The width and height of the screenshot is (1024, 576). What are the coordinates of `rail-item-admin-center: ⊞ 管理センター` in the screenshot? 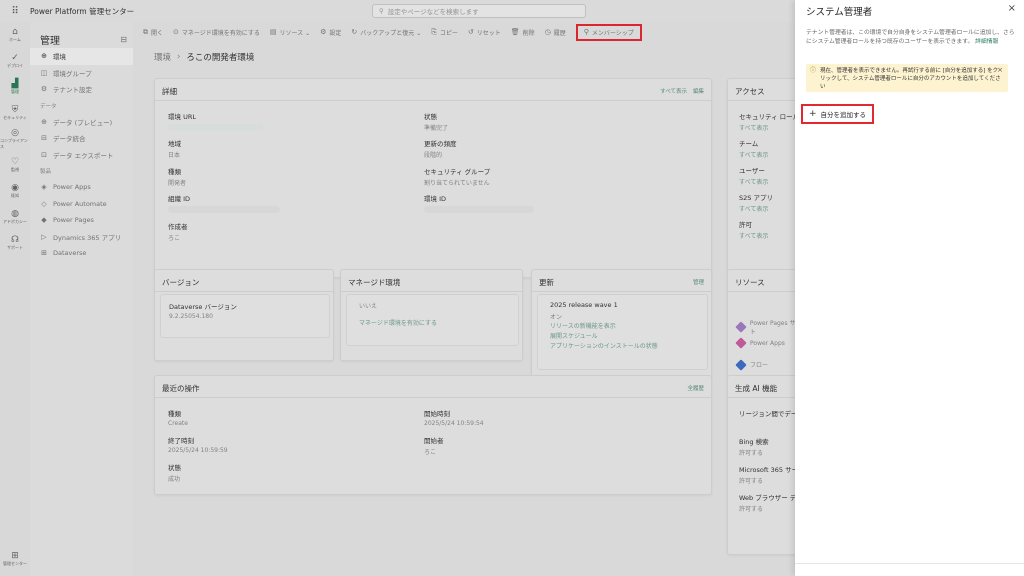 It's located at (15, 559).